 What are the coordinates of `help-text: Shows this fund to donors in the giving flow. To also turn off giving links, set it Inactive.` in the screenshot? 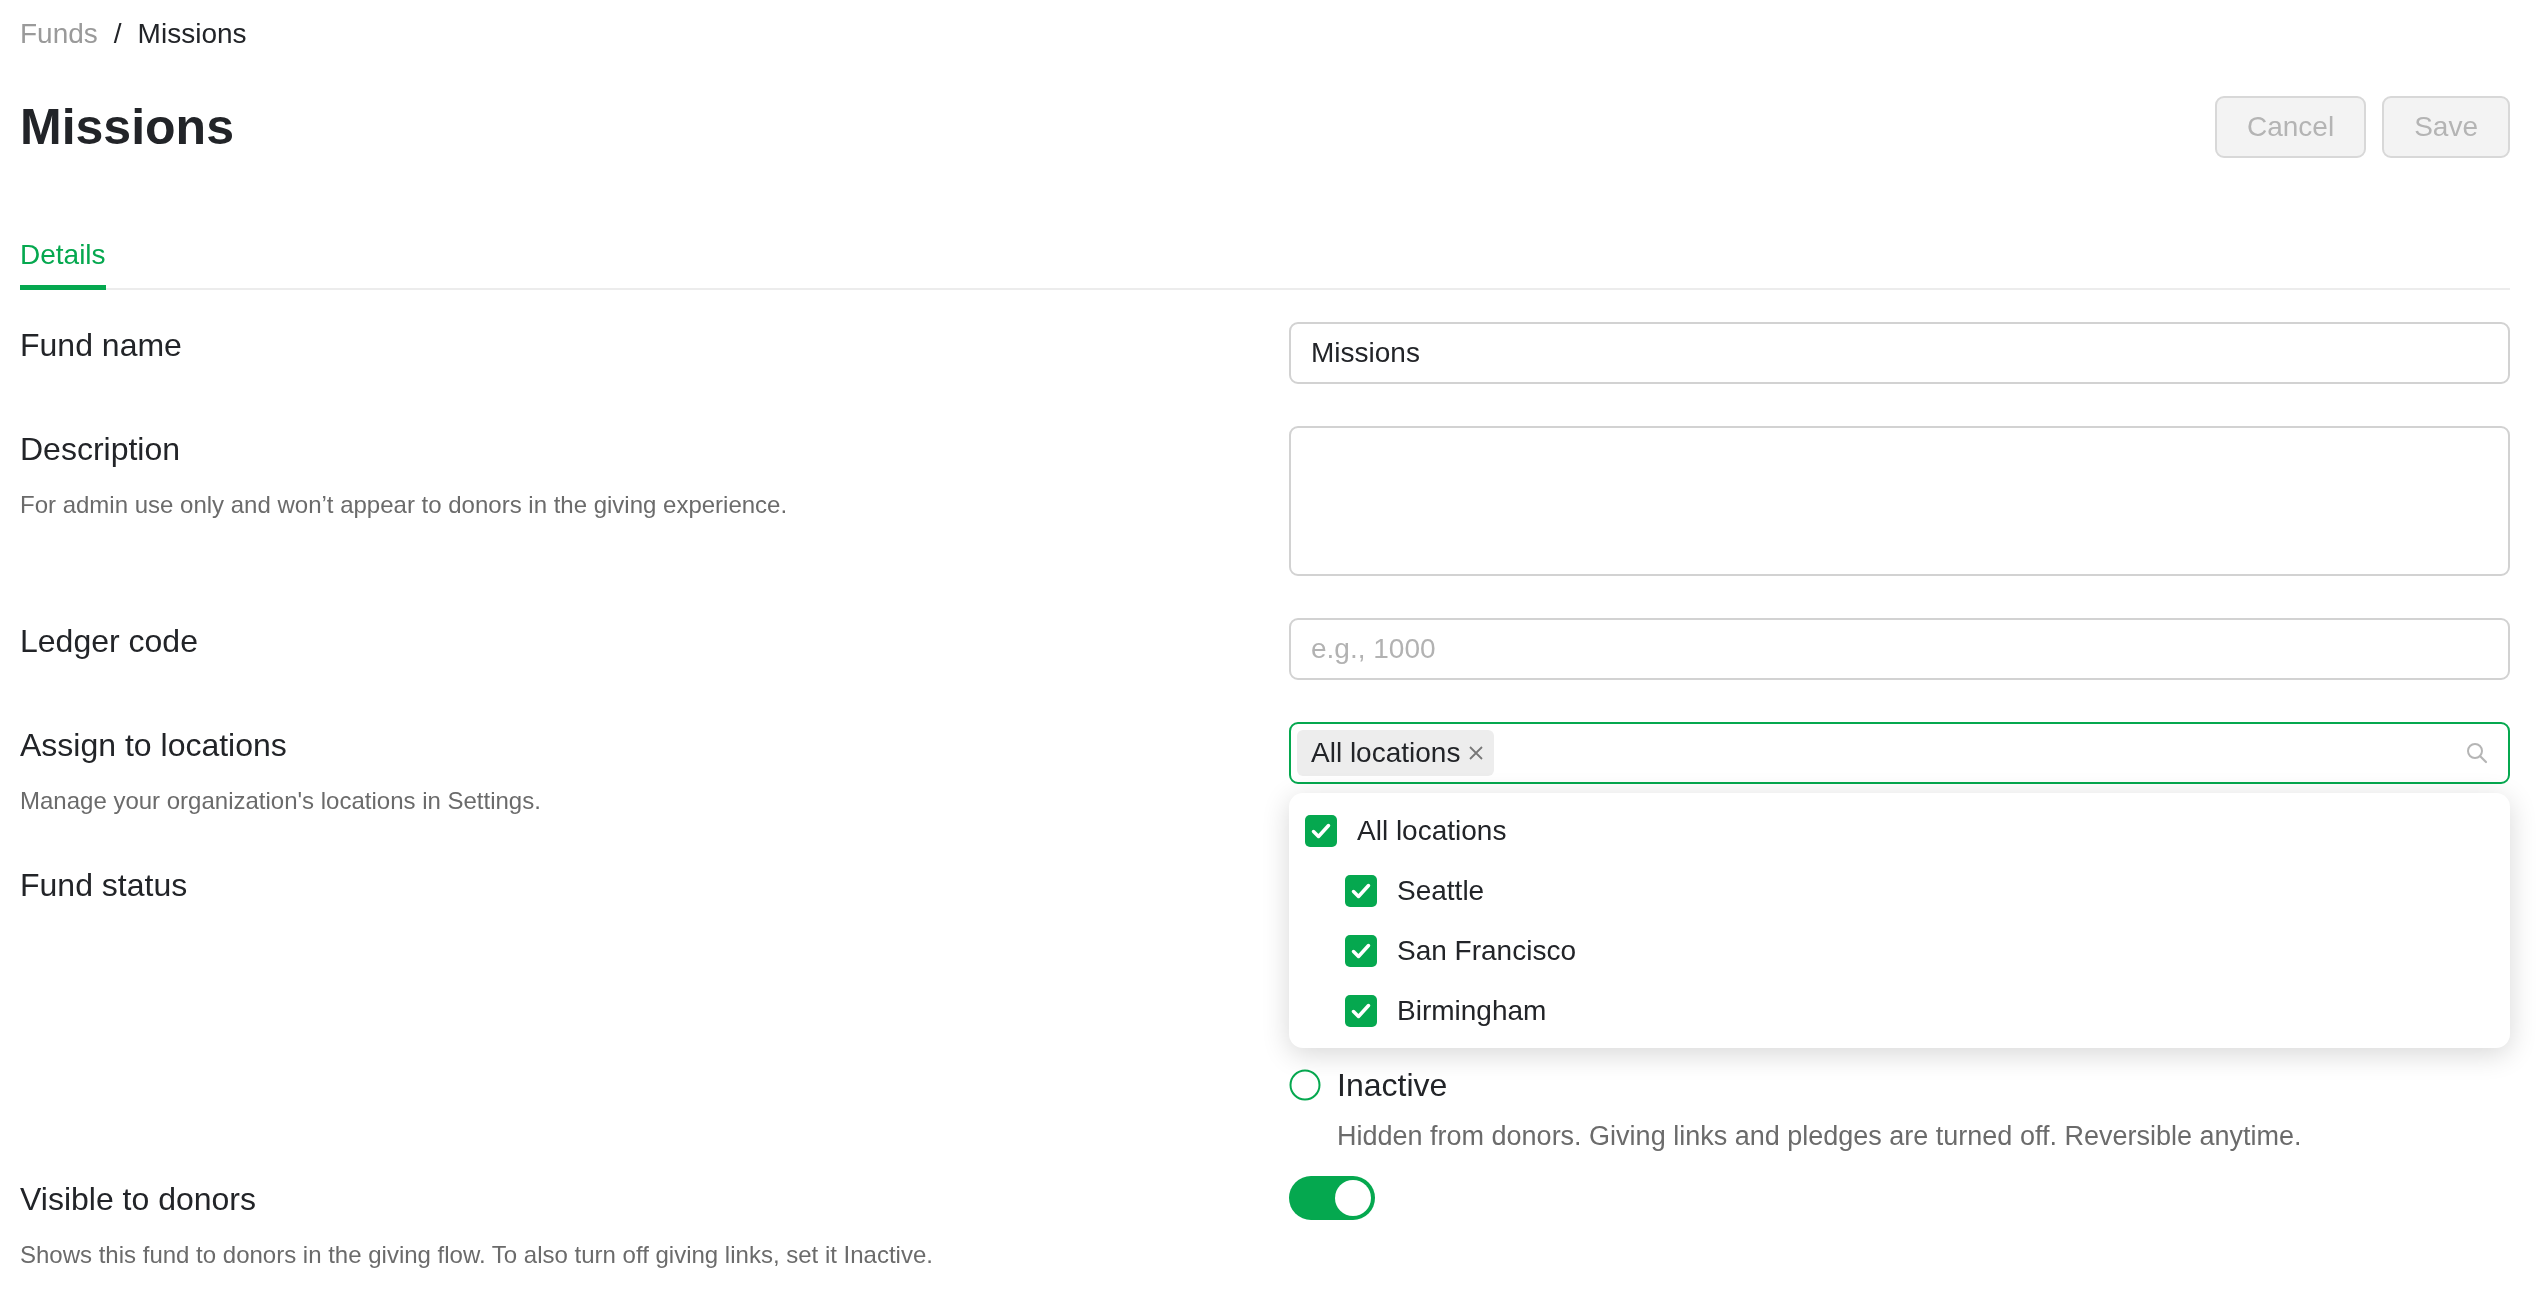 It's located at (477, 1255).